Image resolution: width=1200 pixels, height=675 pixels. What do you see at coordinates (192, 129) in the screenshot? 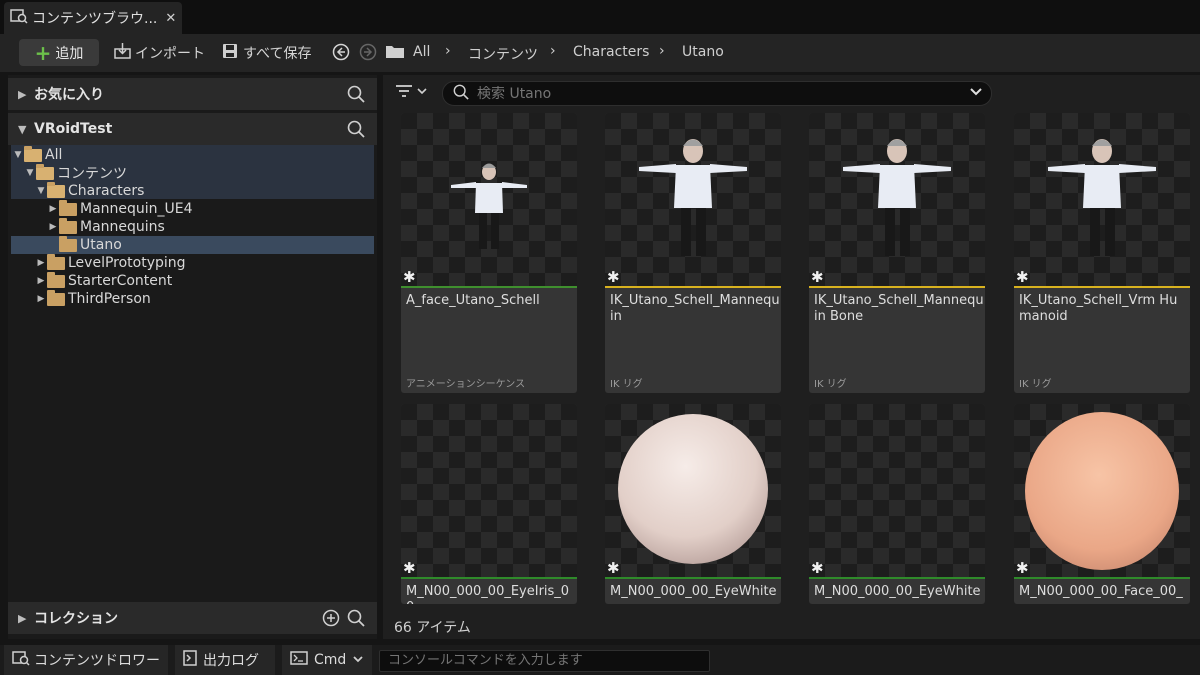
I see `project-header: ▼ VRoidTest` at bounding box center [192, 129].